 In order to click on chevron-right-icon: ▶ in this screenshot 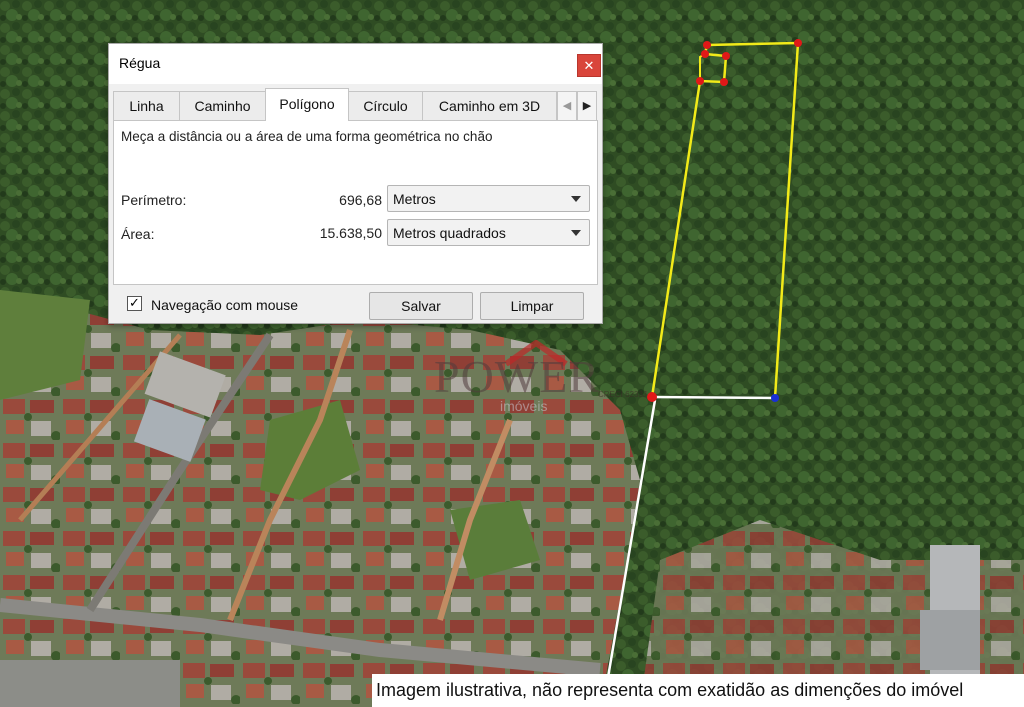, I will do `click(587, 106)`.